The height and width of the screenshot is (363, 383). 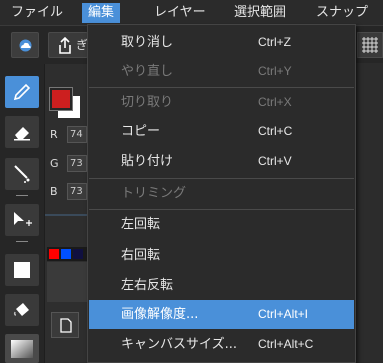 What do you see at coordinates (77, 134) in the screenshot?
I see `r-value-field: 74` at bounding box center [77, 134].